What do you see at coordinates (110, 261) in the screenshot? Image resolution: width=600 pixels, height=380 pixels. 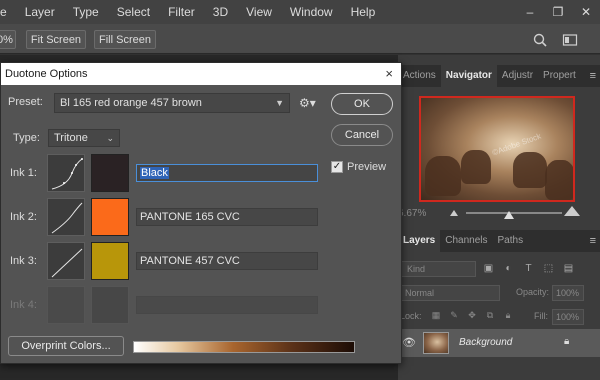 I see `ink-3-color-swatch` at bounding box center [110, 261].